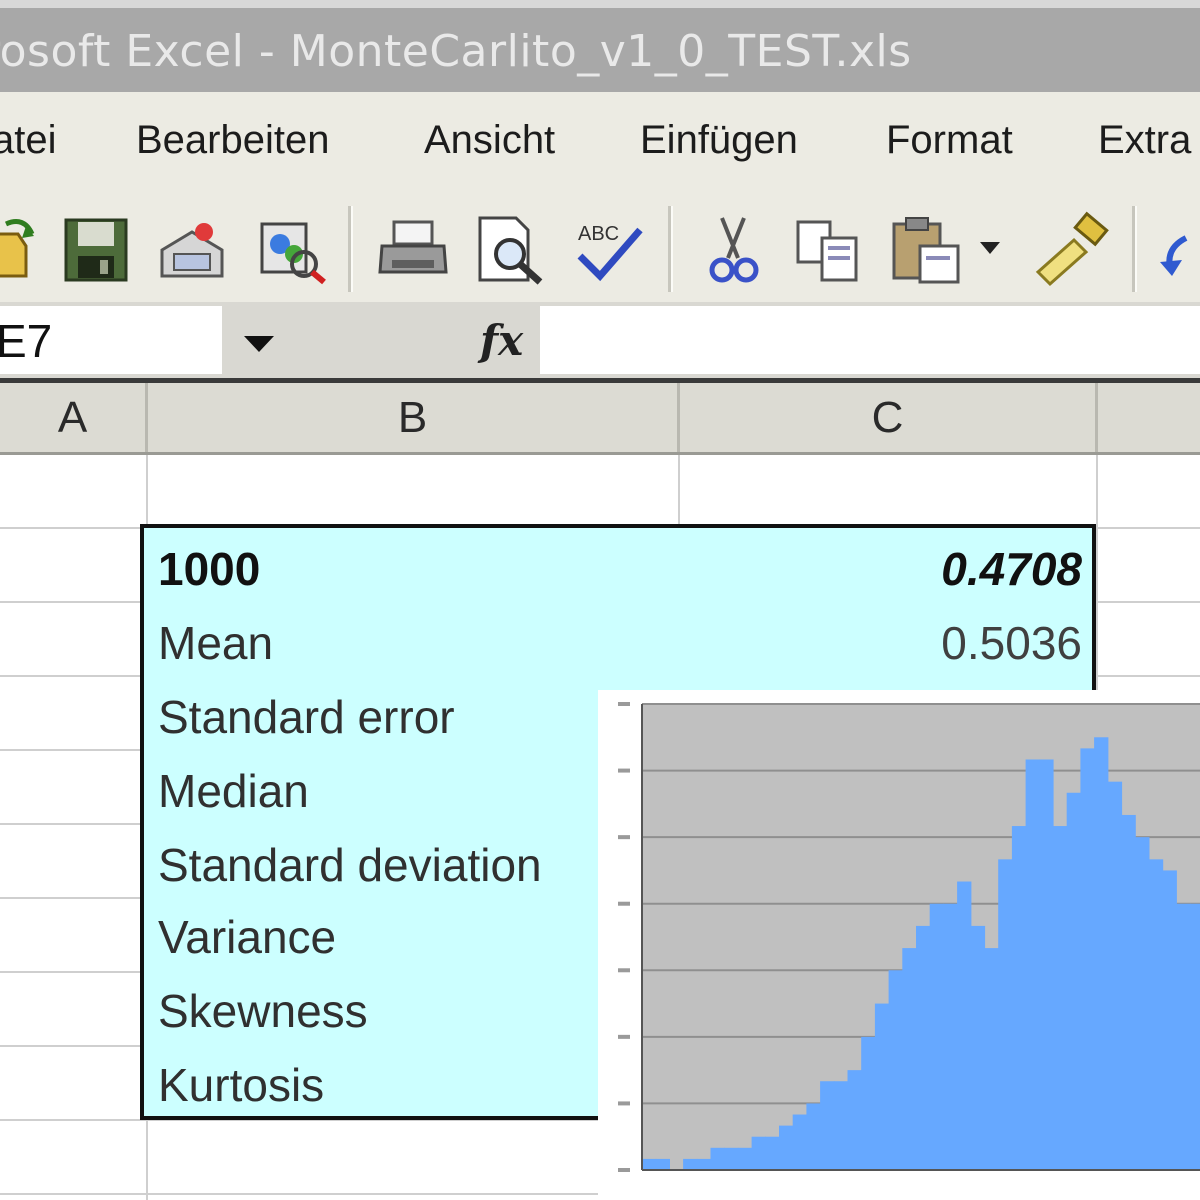 The height and width of the screenshot is (1200, 1200). Describe the element at coordinates (350, 865) in the screenshot. I see `standard-deviation-label: Standard deviation` at that location.